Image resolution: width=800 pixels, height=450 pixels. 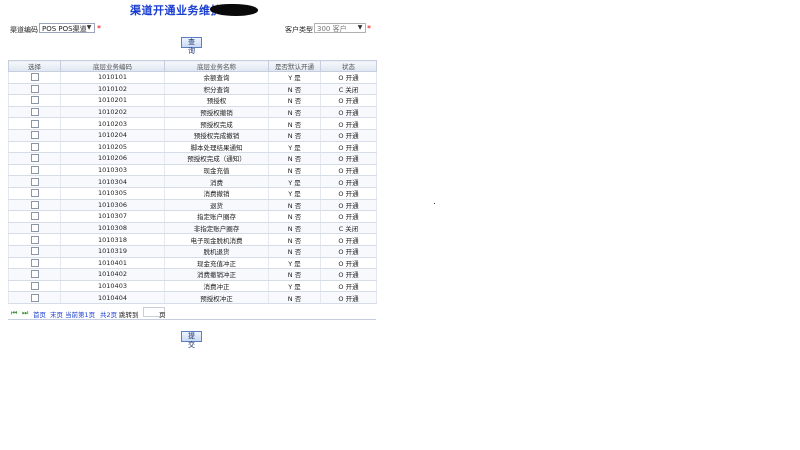 What do you see at coordinates (192, 251) in the screenshot?
I see `table-row: 1010319 脱机退货 N 否O 开通` at bounding box center [192, 251].